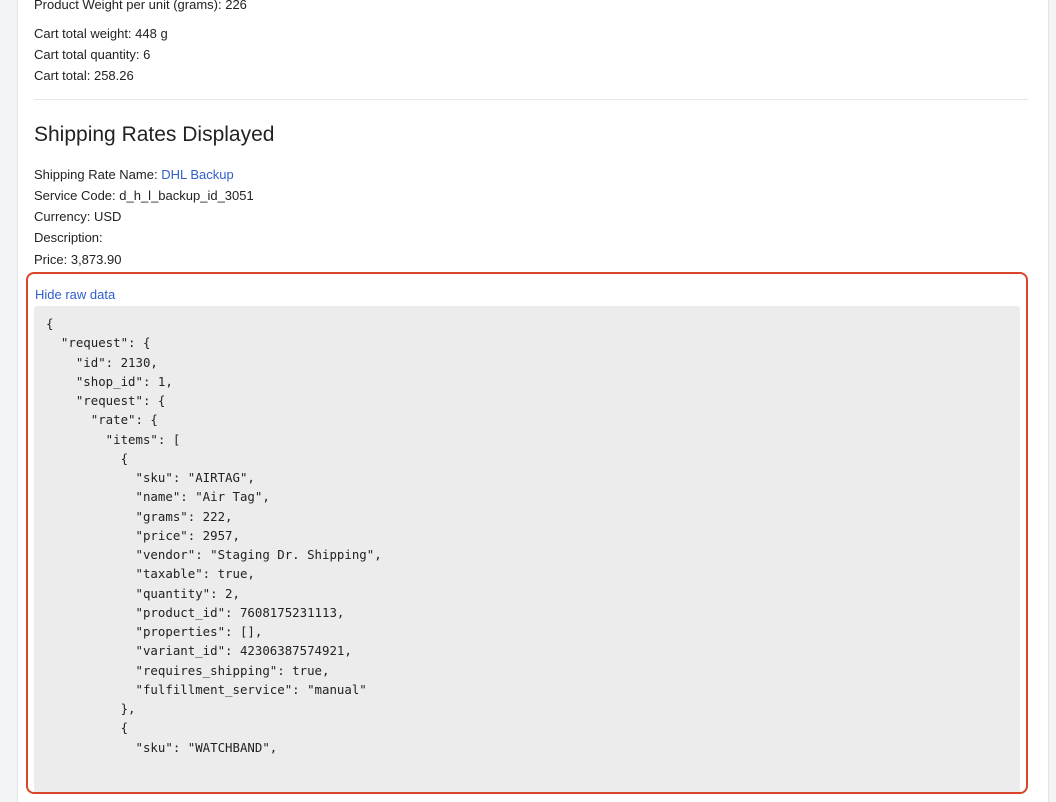 This screenshot has height=802, width=1056. Describe the element at coordinates (75, 295) in the screenshot. I see `hide-raw-data-link: Hide raw data` at that location.